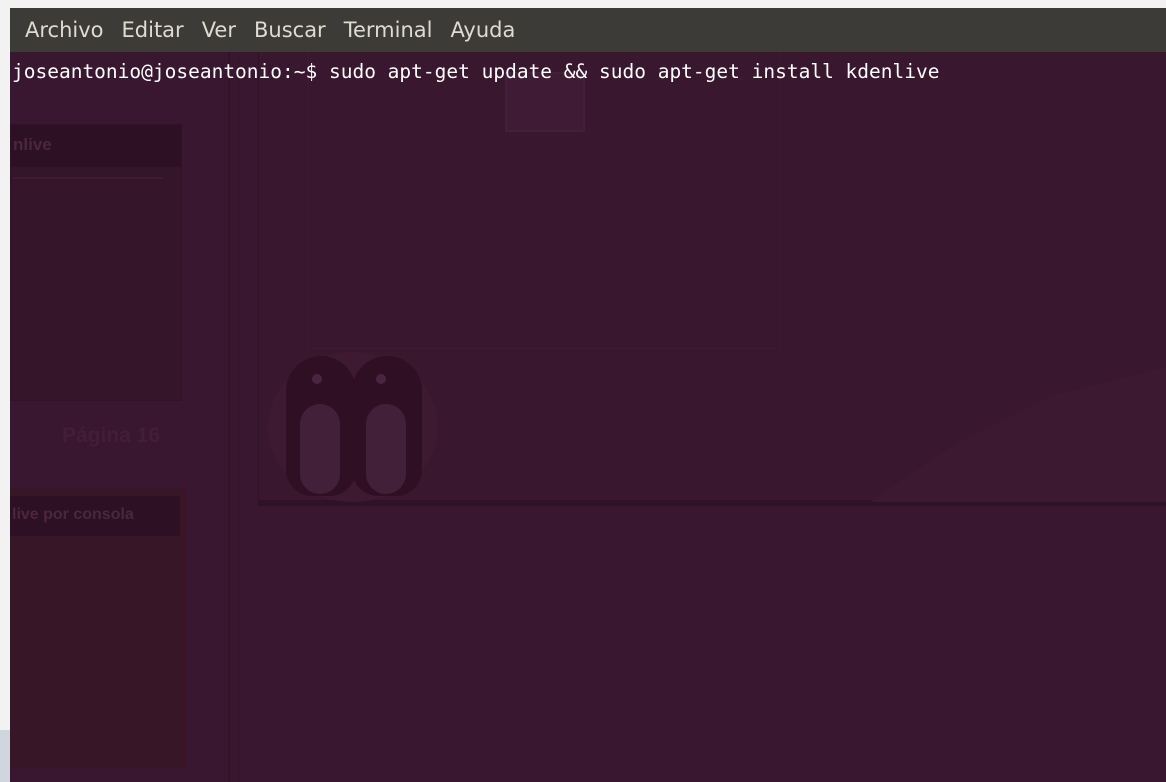 The width and height of the screenshot is (1166, 782). I want to click on background-panel-title: live por consola, so click(73, 514).